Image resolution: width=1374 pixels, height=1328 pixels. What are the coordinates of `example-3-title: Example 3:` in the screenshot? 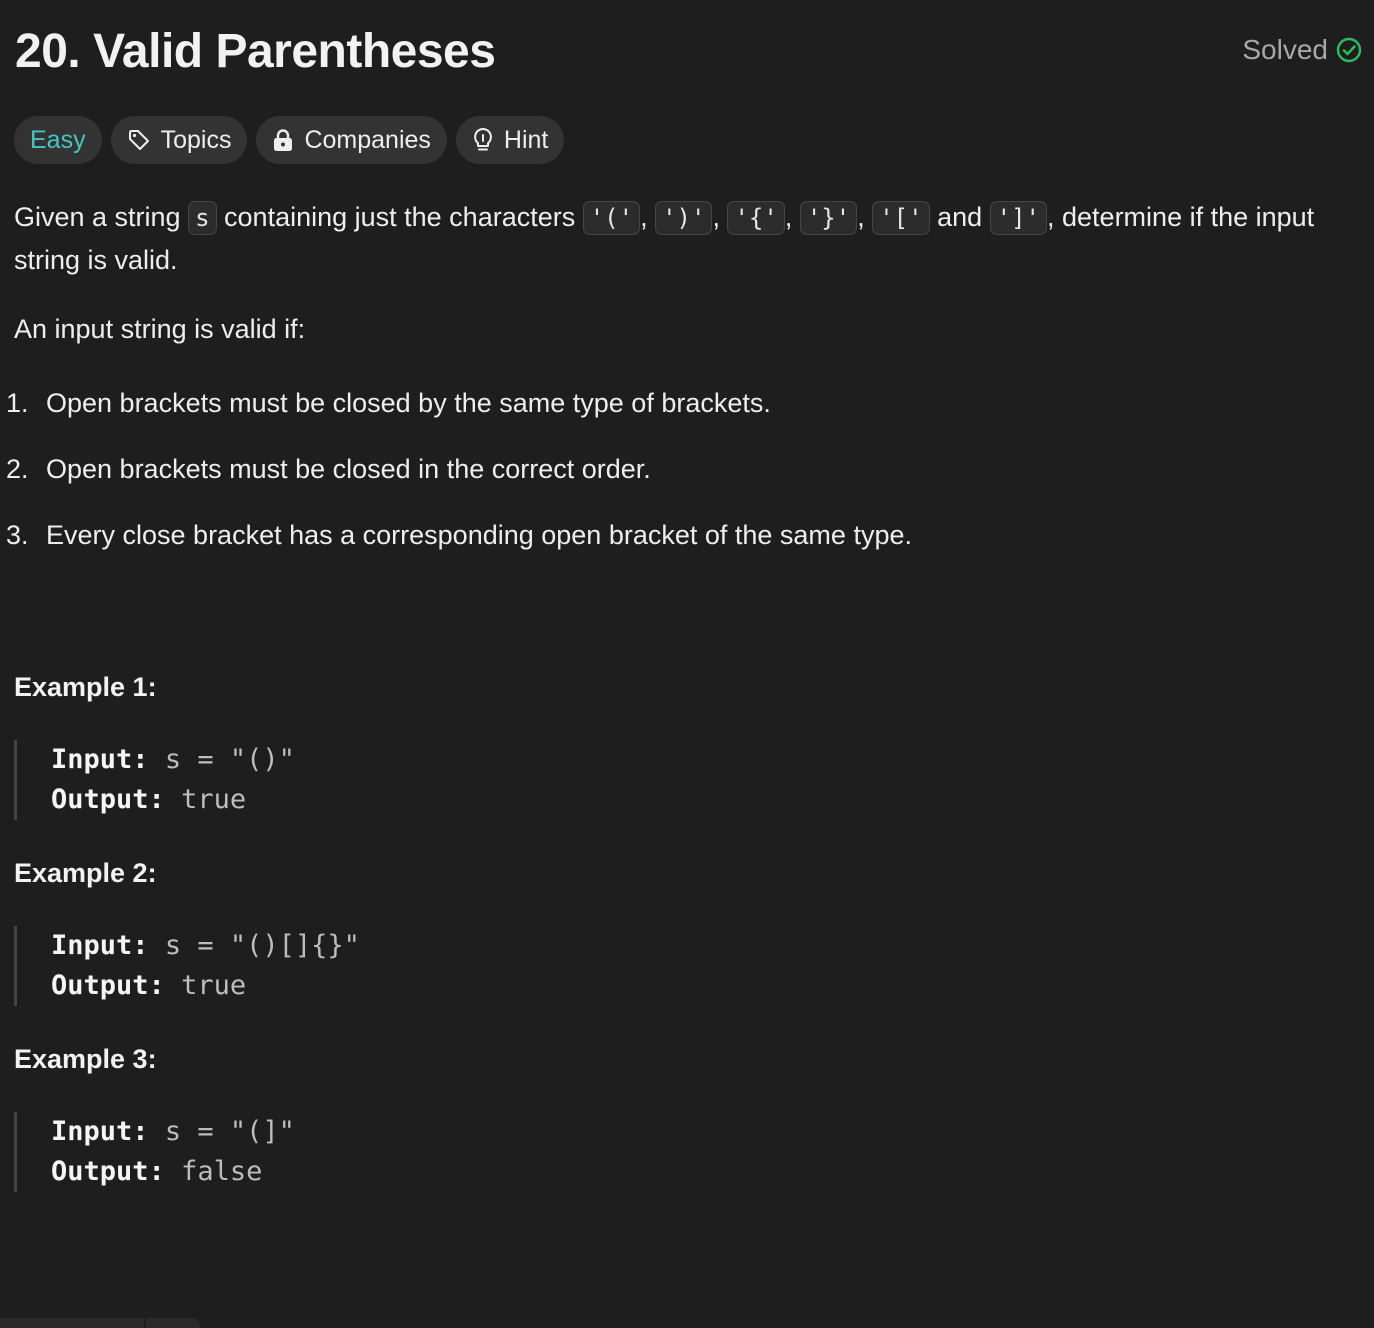 It's located at (85, 1059).